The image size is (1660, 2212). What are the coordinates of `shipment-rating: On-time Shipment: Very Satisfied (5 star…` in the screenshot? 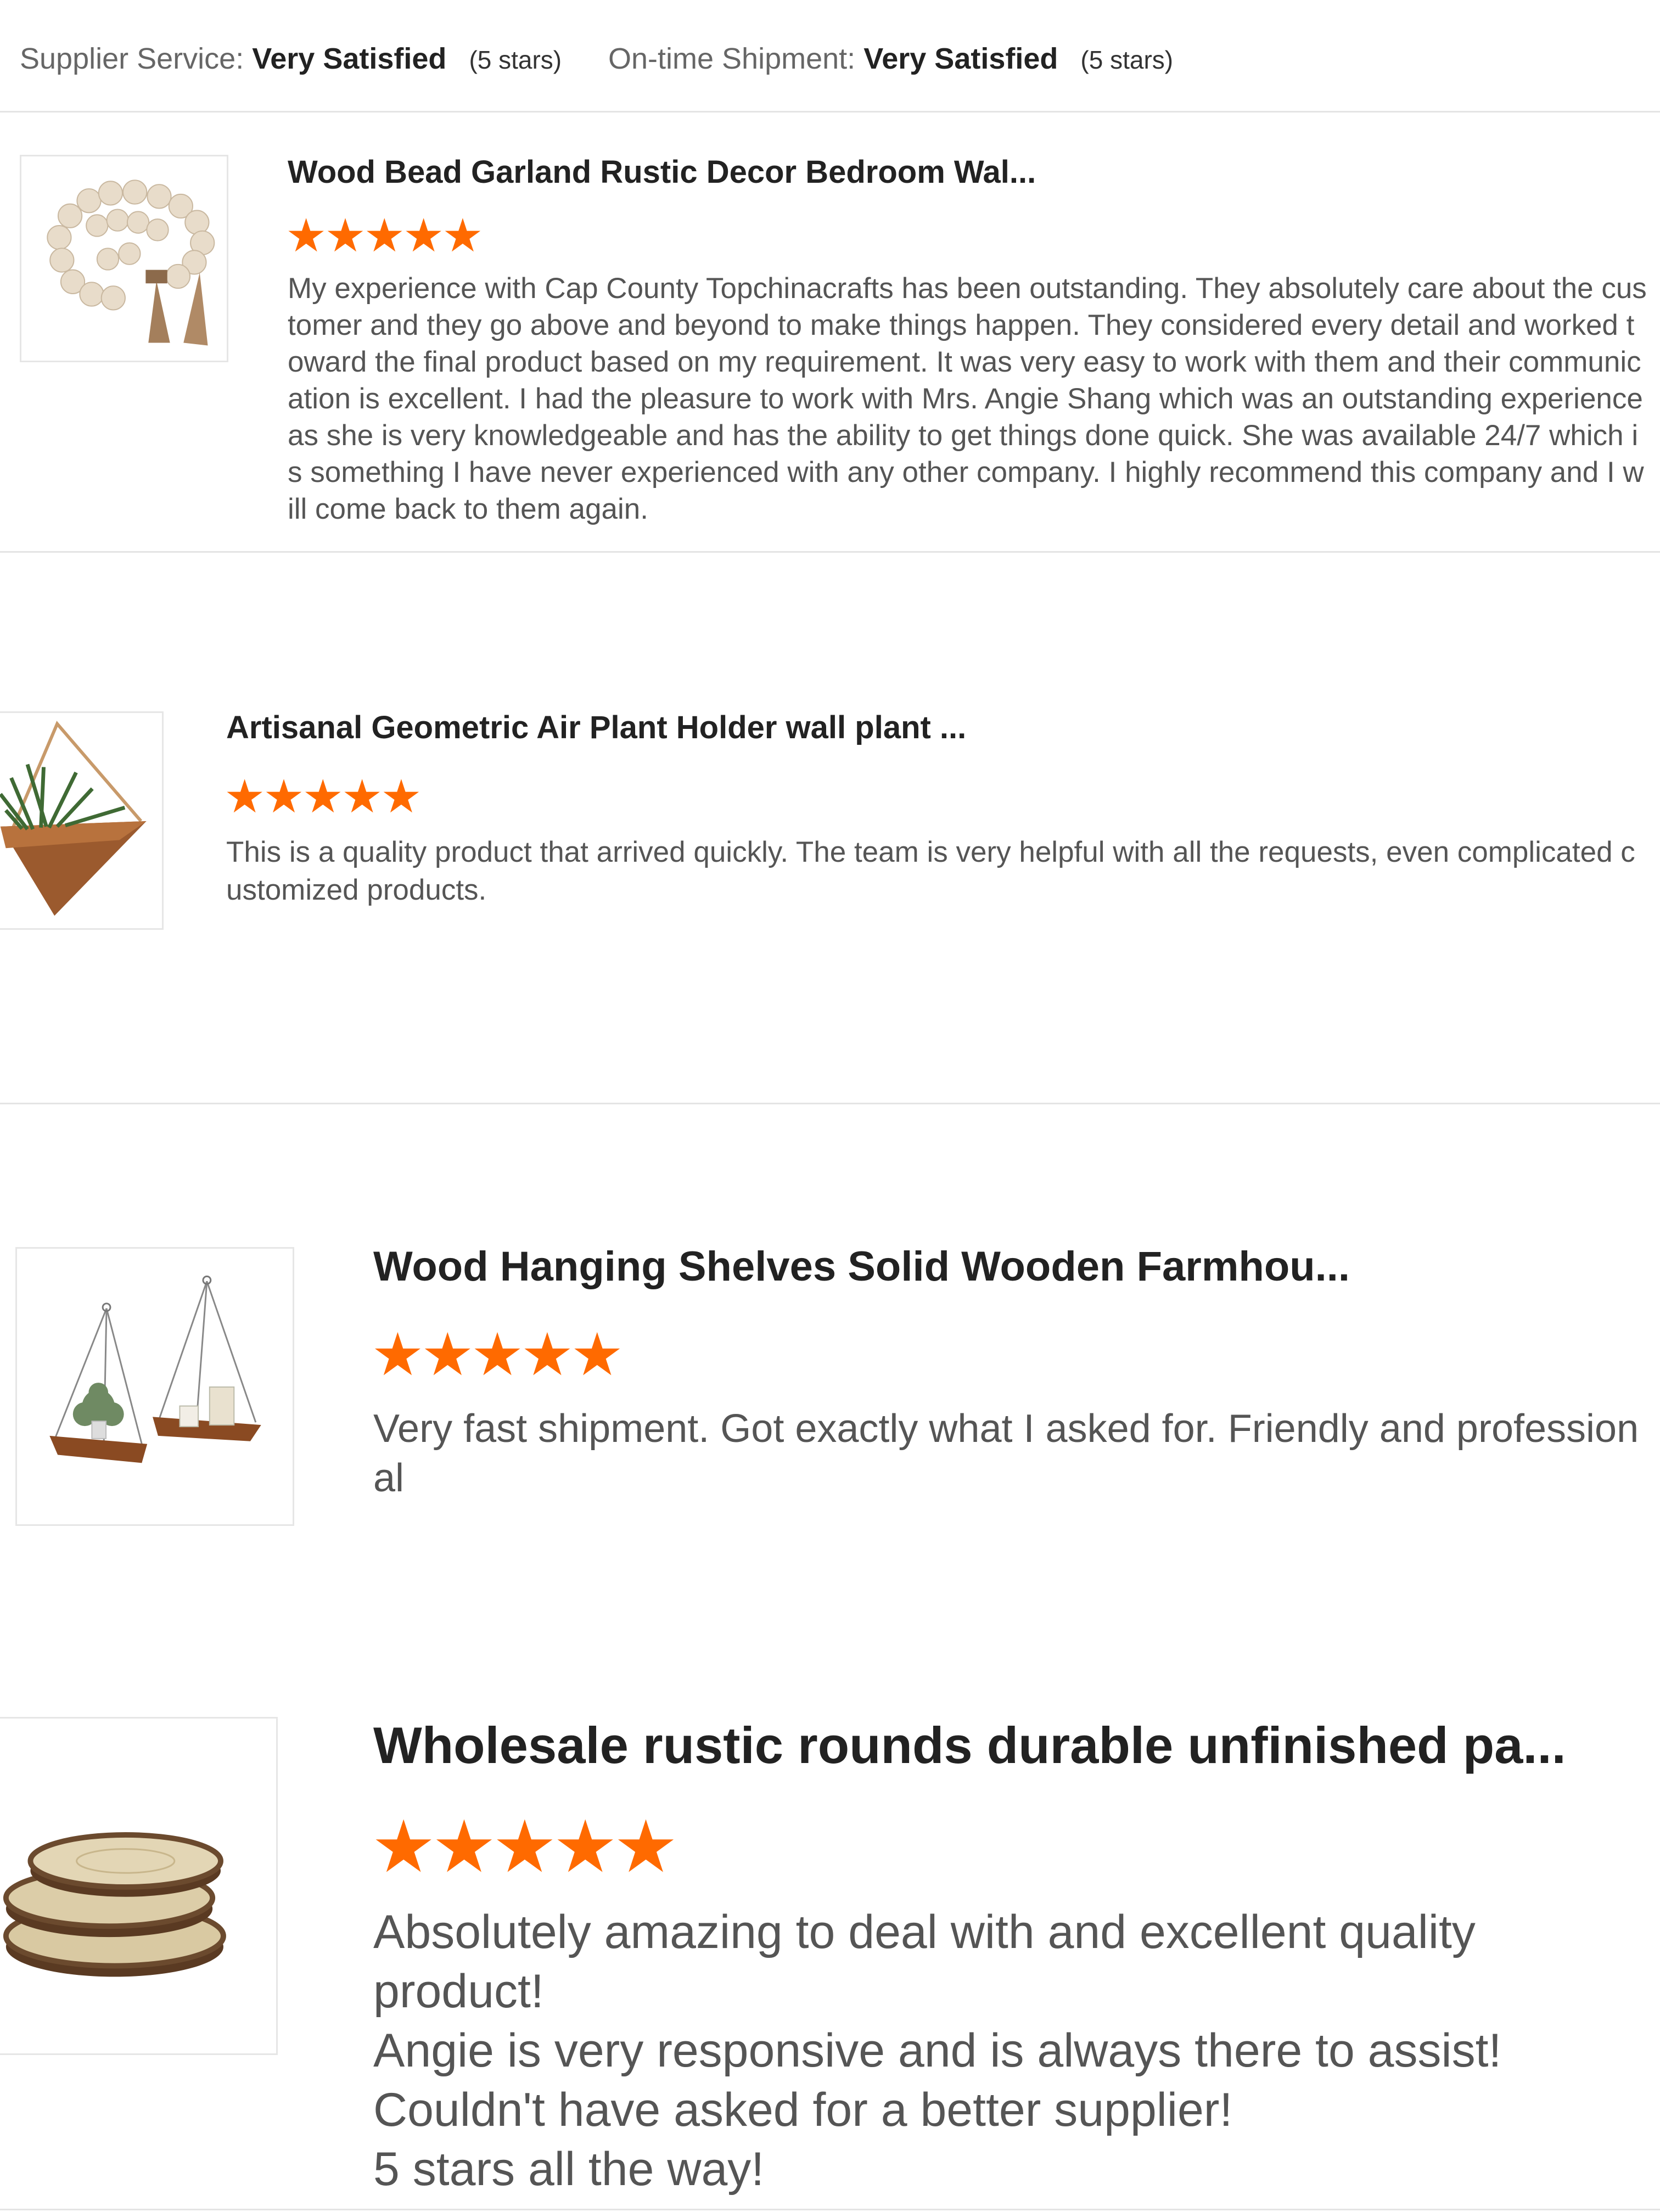 It's located at (890, 59).